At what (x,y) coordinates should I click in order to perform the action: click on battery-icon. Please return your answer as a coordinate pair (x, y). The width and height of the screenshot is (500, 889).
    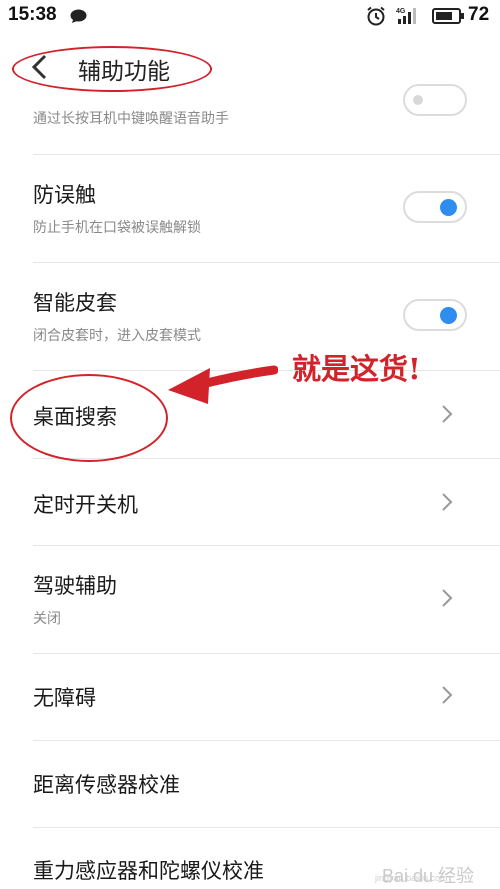
    Looking at the image, I should click on (448, 16).